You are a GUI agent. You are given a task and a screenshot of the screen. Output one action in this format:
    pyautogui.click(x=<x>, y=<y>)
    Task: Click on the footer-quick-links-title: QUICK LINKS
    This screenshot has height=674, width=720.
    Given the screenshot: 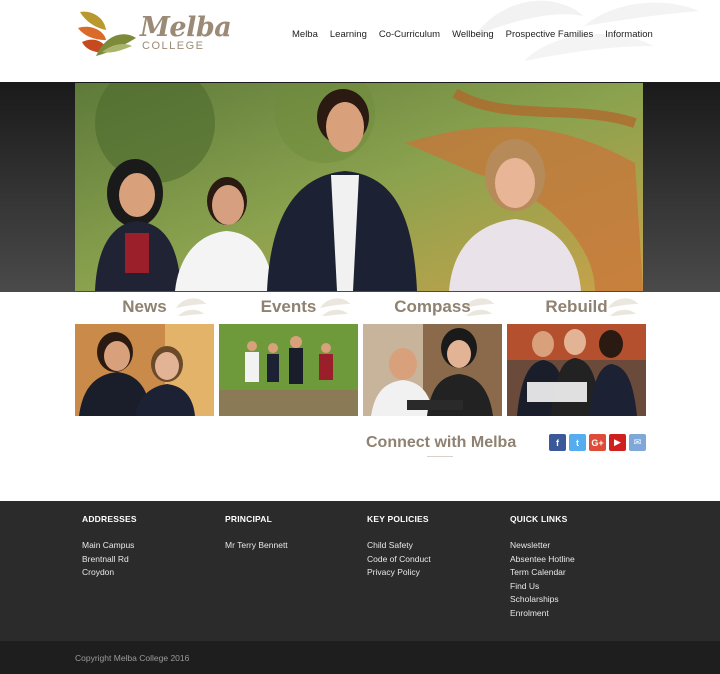 What is the action you would take?
    pyautogui.click(x=539, y=519)
    